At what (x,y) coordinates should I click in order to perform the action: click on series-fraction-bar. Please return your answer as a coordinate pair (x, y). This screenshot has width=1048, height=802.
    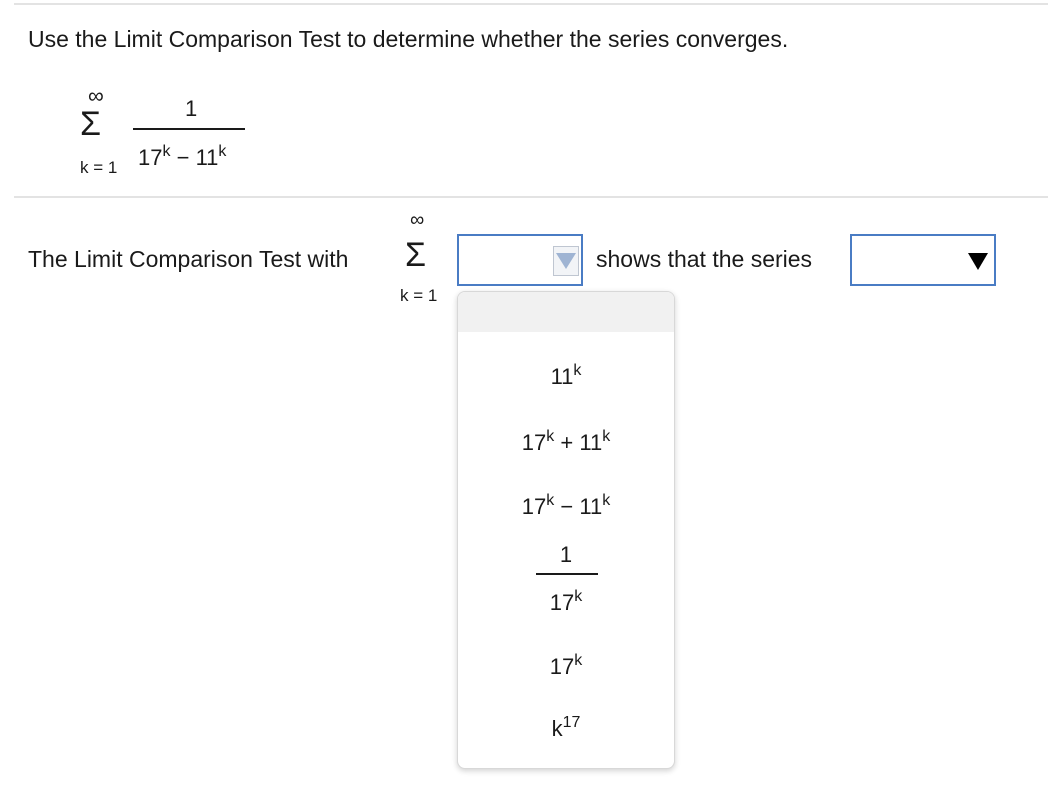
    Looking at the image, I should click on (189, 129).